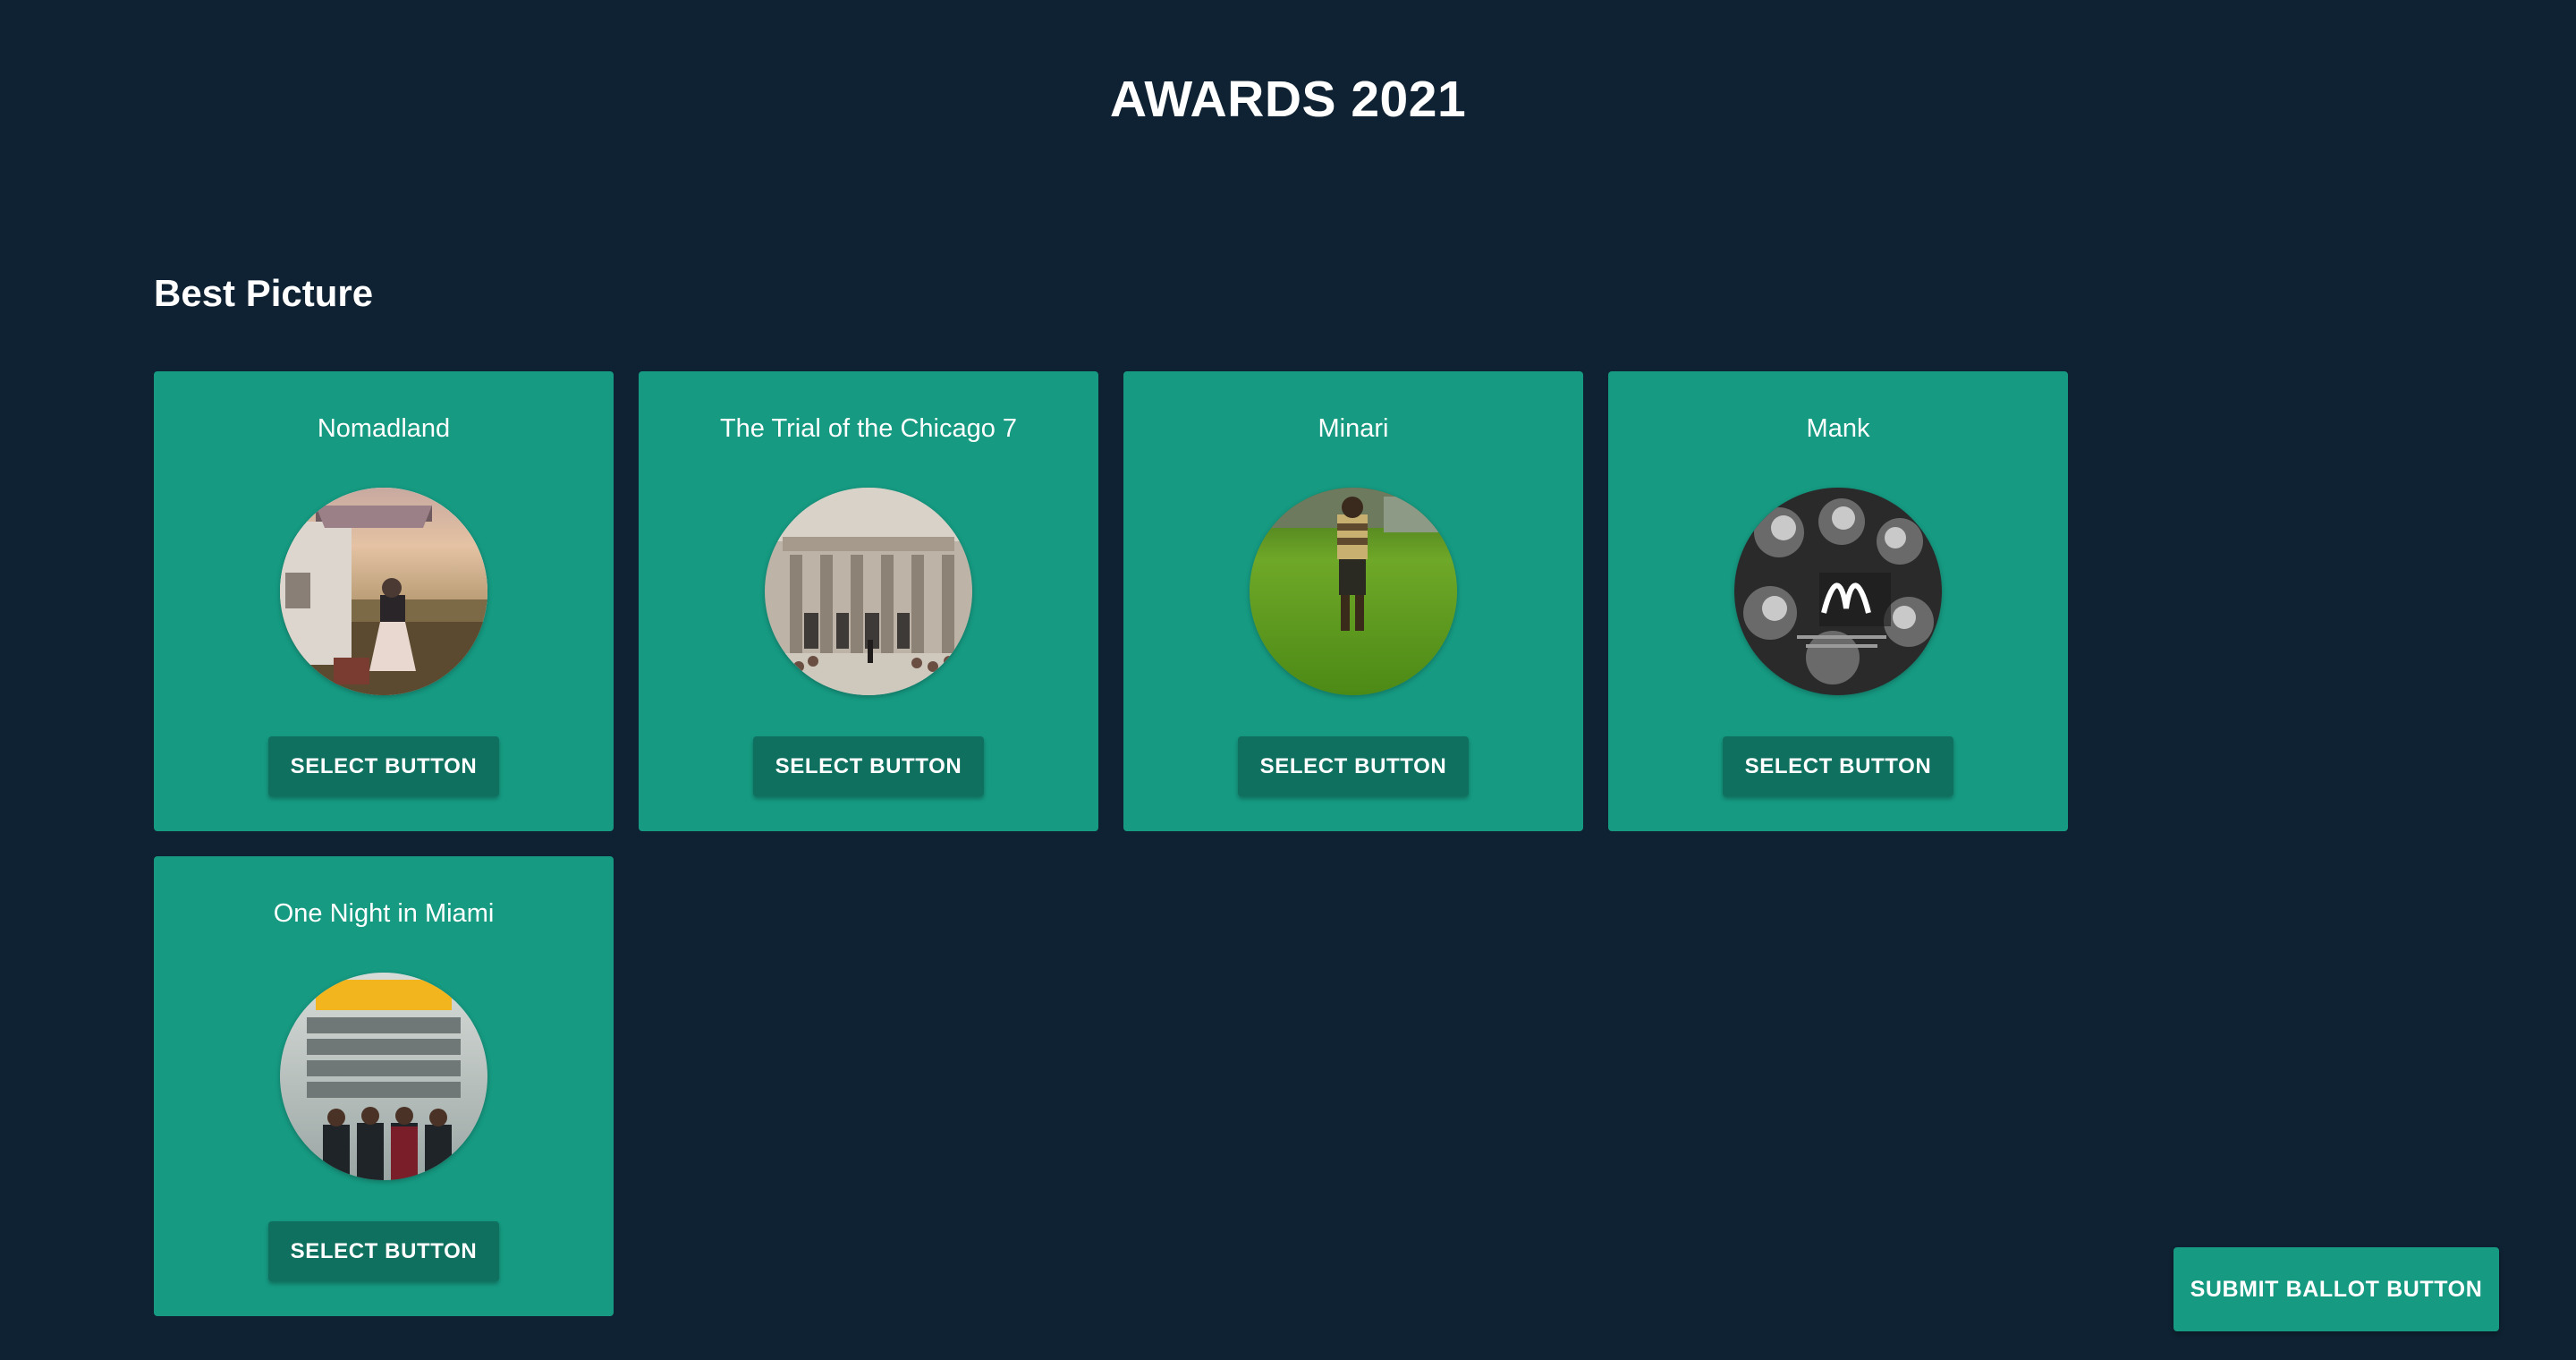 The height and width of the screenshot is (1360, 2576). I want to click on nominee-card-one-night-in-miami: One Night in Miami SELECT BUTTON, so click(384, 1086).